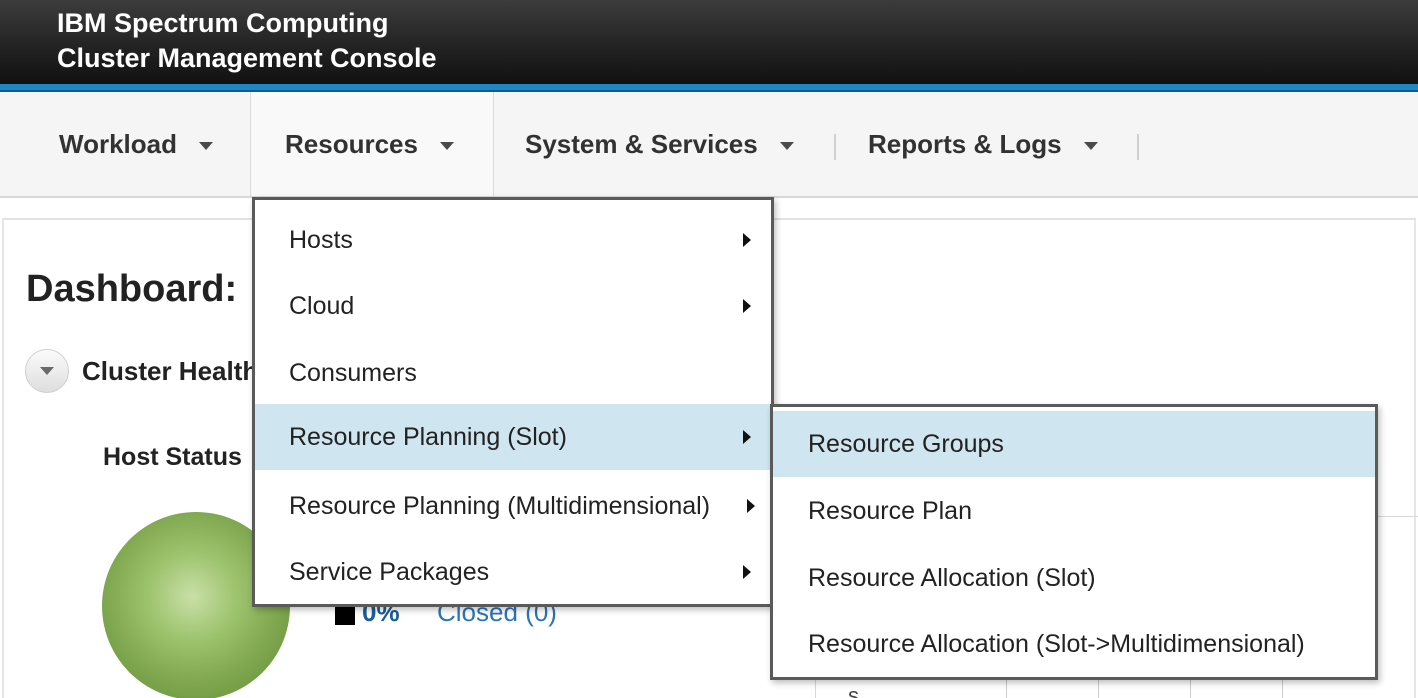 The height and width of the screenshot is (698, 1418). What do you see at coordinates (513, 572) in the screenshot?
I see `menu-item-service-packages: Service Packages` at bounding box center [513, 572].